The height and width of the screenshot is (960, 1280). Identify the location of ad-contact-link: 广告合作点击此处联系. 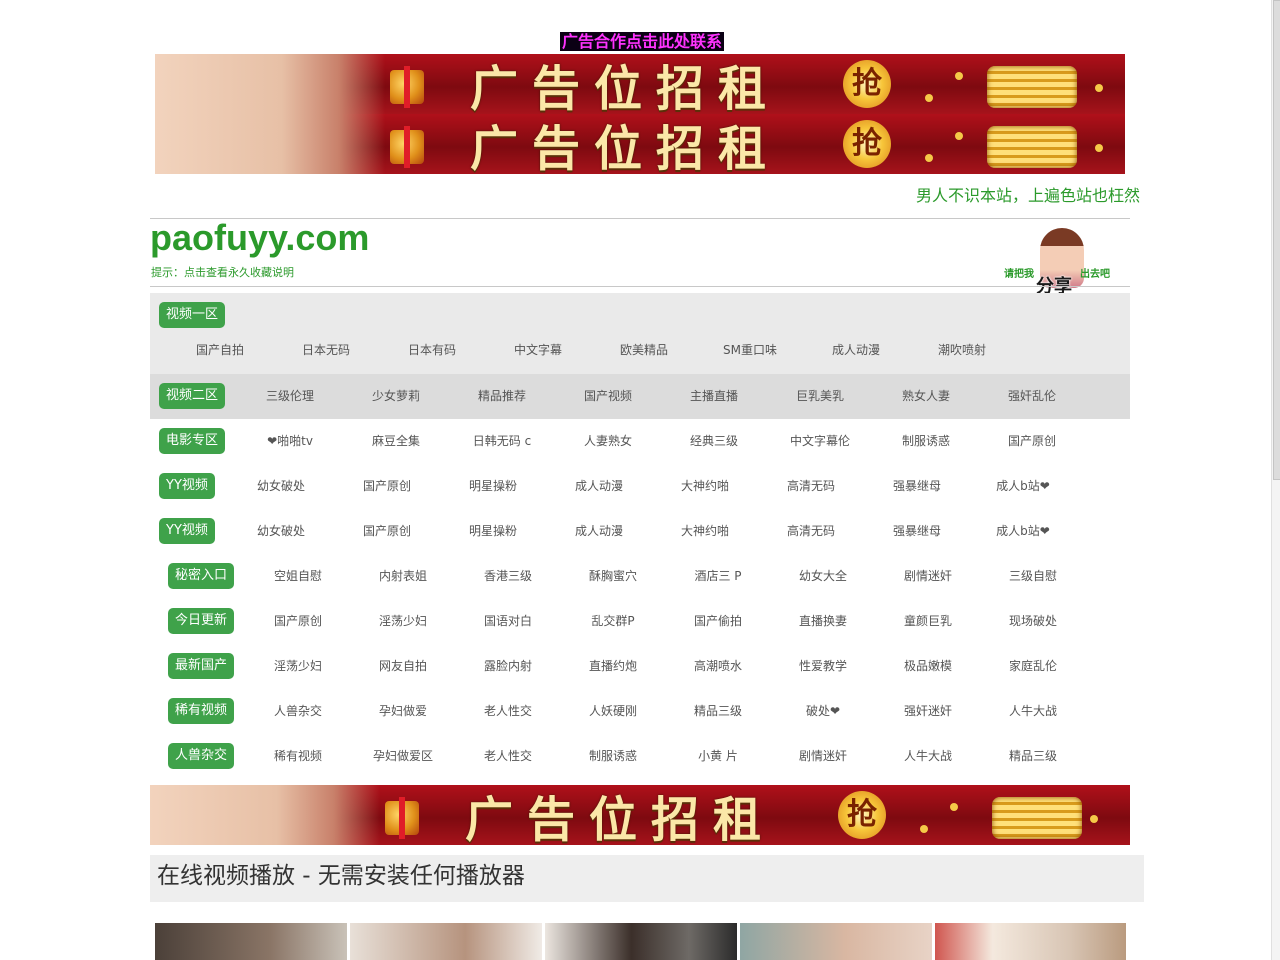
(642, 41).